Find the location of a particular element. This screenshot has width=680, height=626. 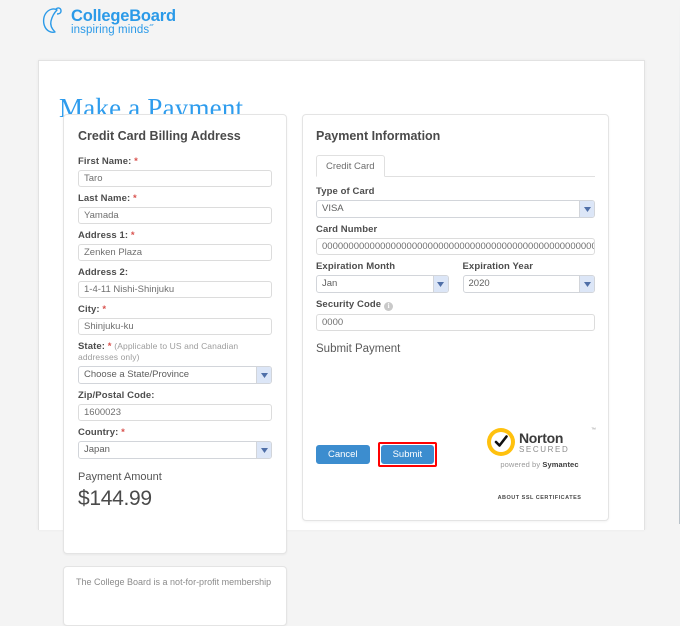

field-last-name: Last Name: * is located at coordinates (175, 208).